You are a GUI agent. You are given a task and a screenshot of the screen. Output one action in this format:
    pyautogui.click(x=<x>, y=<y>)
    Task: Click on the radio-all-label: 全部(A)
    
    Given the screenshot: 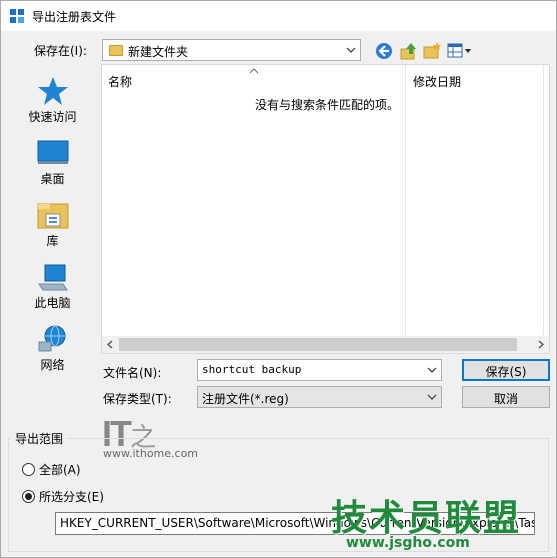 What is the action you would take?
    pyautogui.click(x=60, y=469)
    